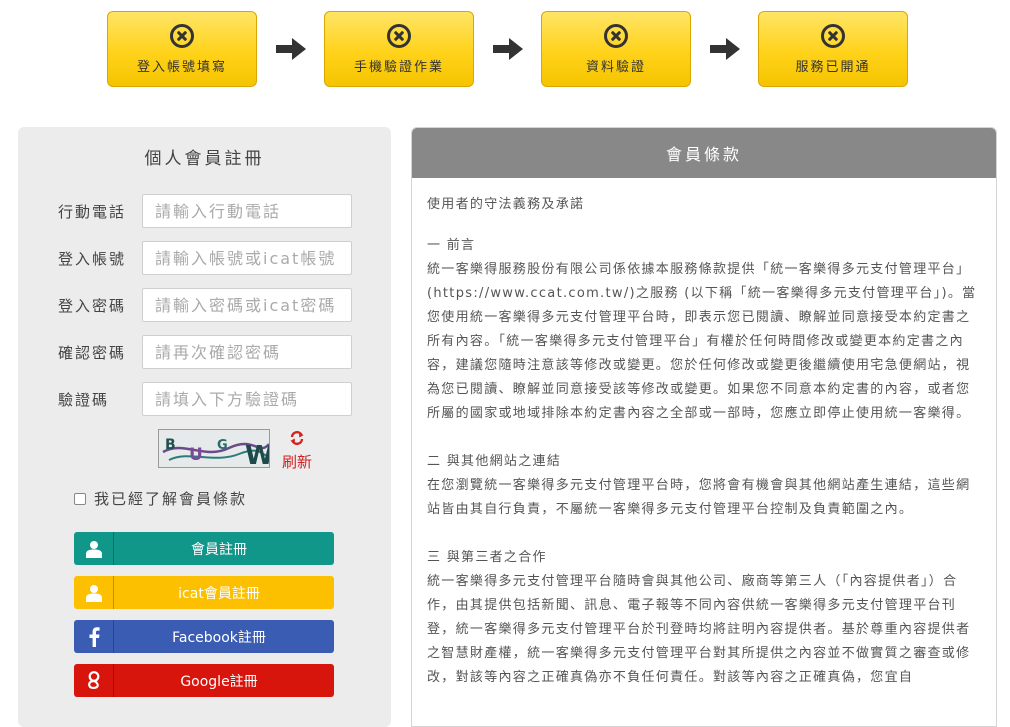 This screenshot has height=727, width=1010. Describe the element at coordinates (451, 245) in the screenshot. I see `terms-section-title: 一 前言` at that location.